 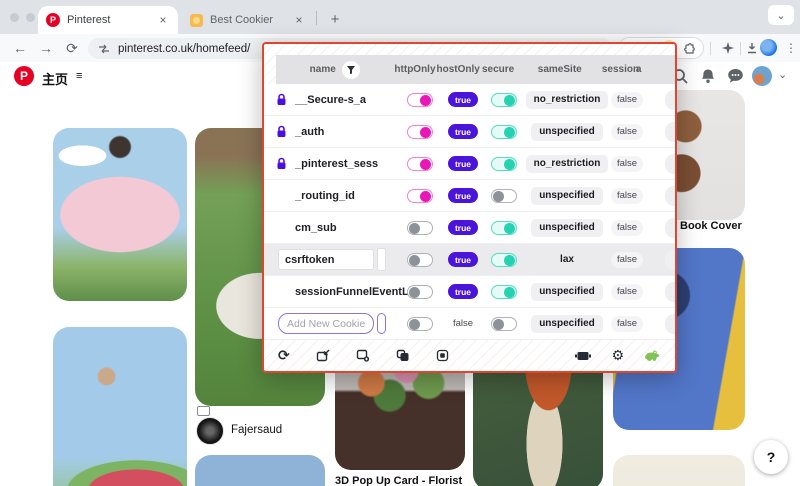 I want to click on copy-all-button, so click(x=403, y=355).